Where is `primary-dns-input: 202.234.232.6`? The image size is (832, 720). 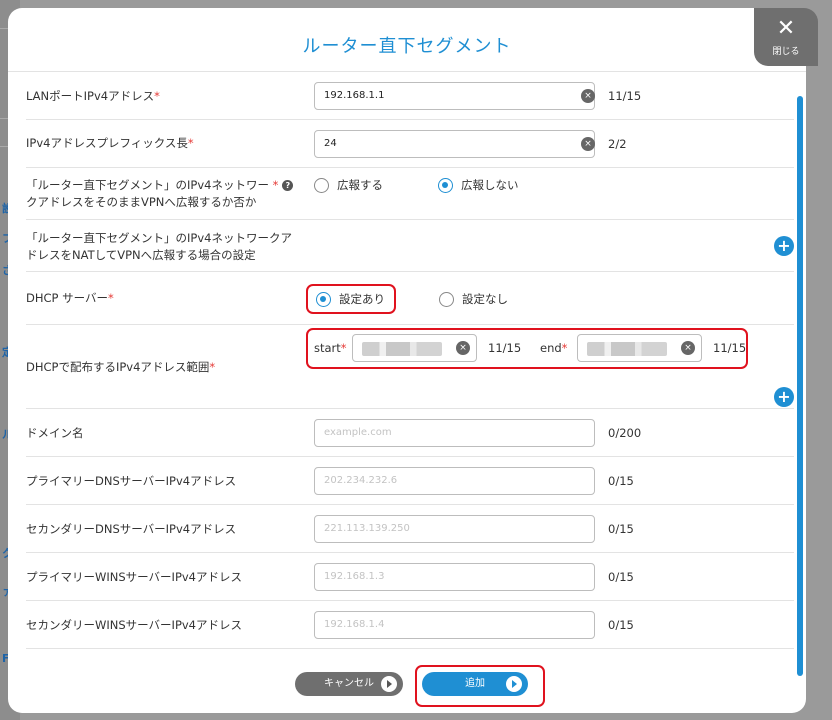
primary-dns-input: 202.234.232.6 is located at coordinates (454, 481).